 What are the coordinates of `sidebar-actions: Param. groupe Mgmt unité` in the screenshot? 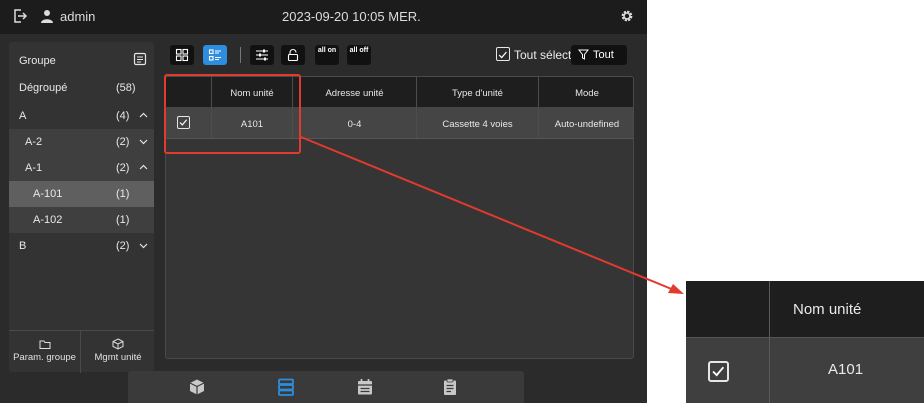 It's located at (81, 351).